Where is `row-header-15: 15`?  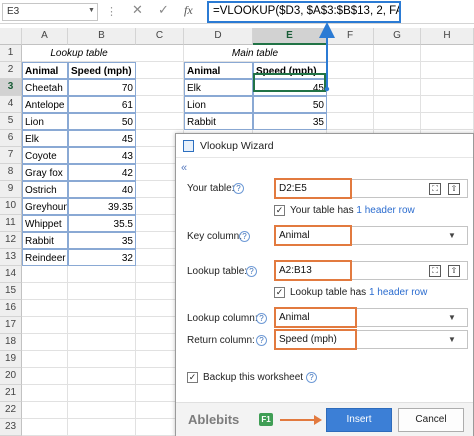
row-header-15: 15 is located at coordinates (11, 291).